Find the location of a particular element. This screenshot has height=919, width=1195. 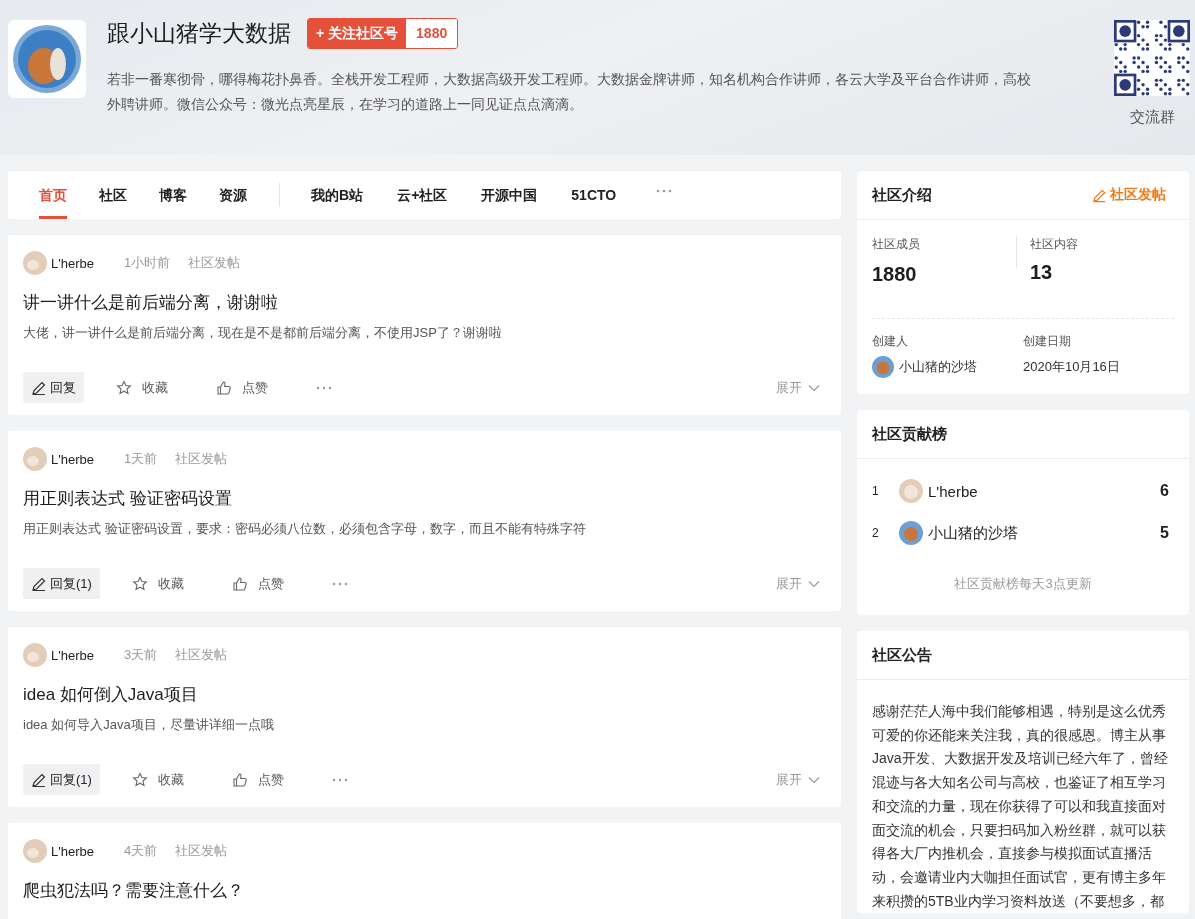

post-excerpt: 用正则表达式 验证密码设置，要求：密码必须八位数，必须包含字母，数字，而且不能有特殊字符 is located at coordinates (305, 529).